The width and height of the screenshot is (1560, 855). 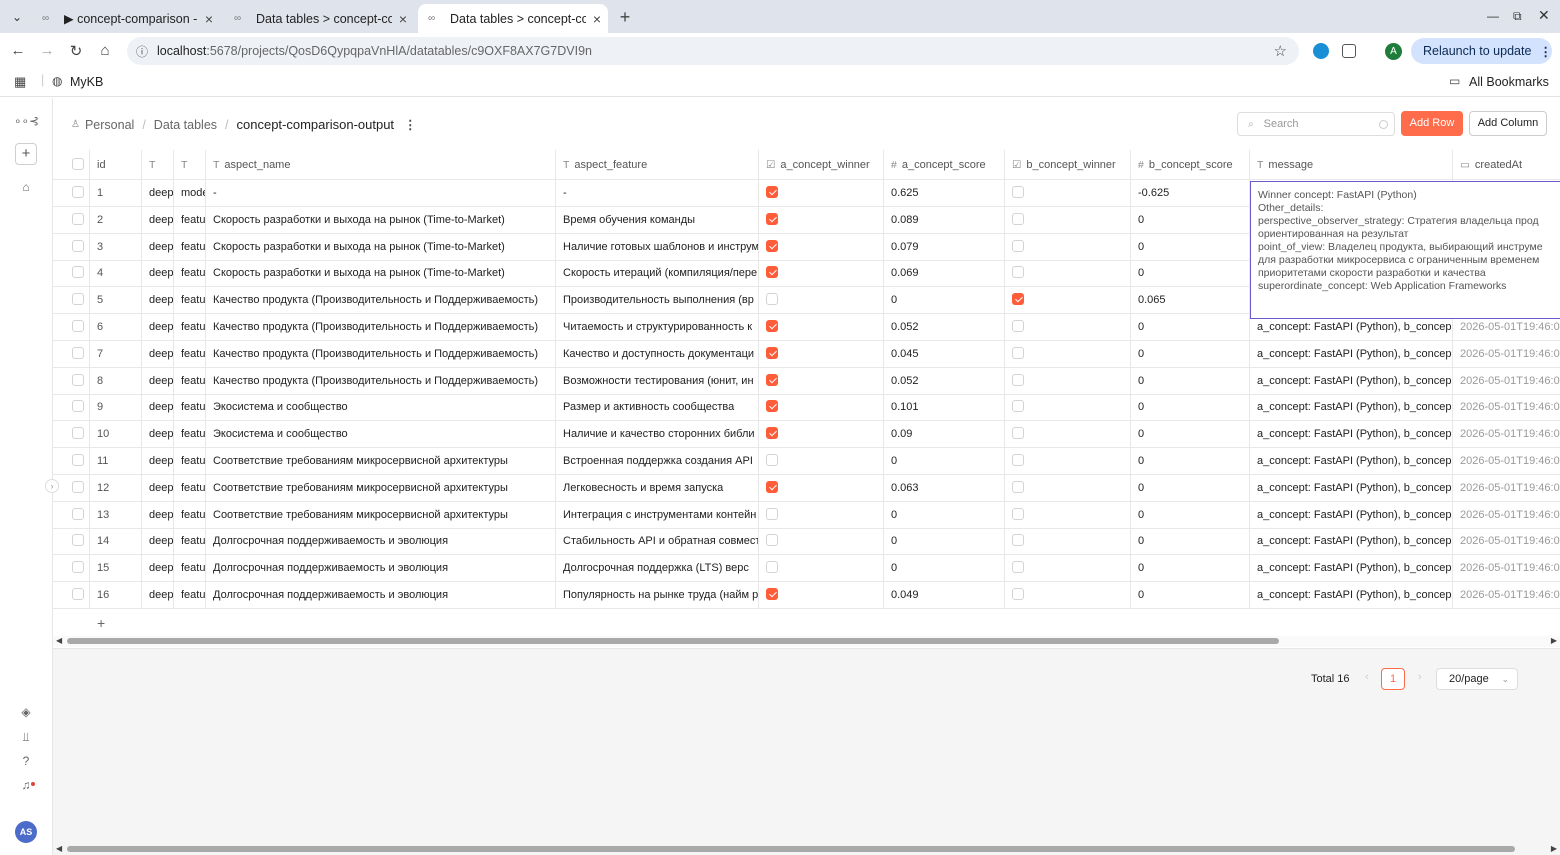 What do you see at coordinates (657, 274) in the screenshot?
I see `cell-aspect-feature: Скорость итераций (компиляция/пере` at bounding box center [657, 274].